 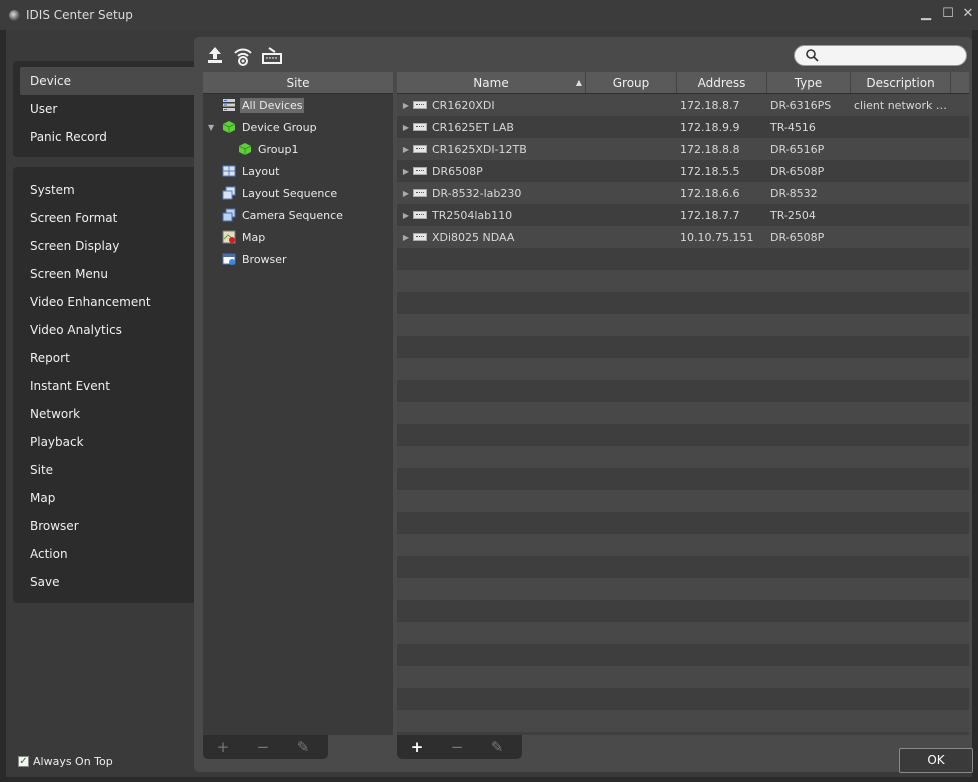 What do you see at coordinates (65, 761) in the screenshot?
I see `always-on-top-option: ✓ Always On Top` at bounding box center [65, 761].